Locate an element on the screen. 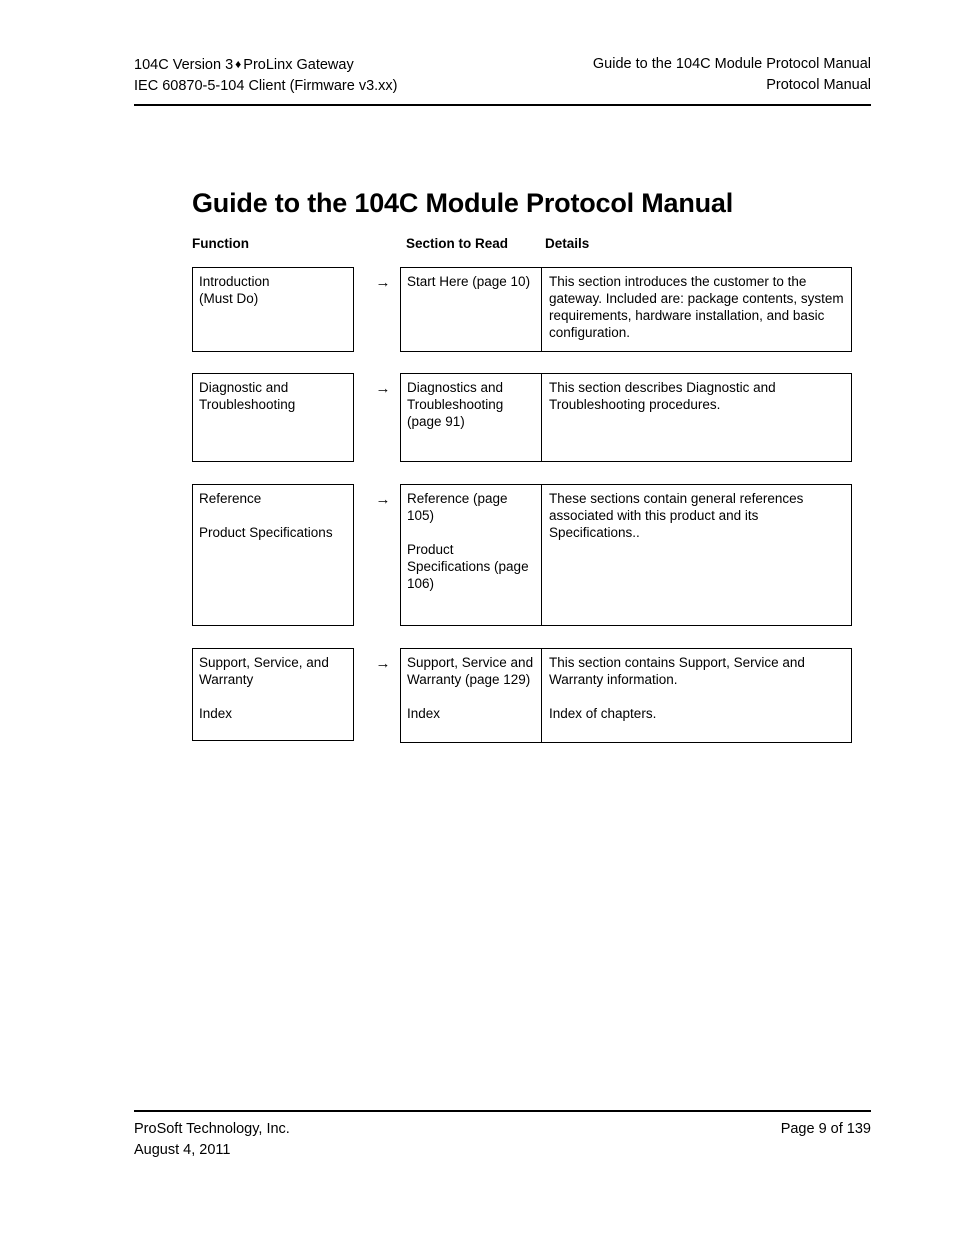  function-cell: Support, Service, and Warranty Index is located at coordinates (273, 694).